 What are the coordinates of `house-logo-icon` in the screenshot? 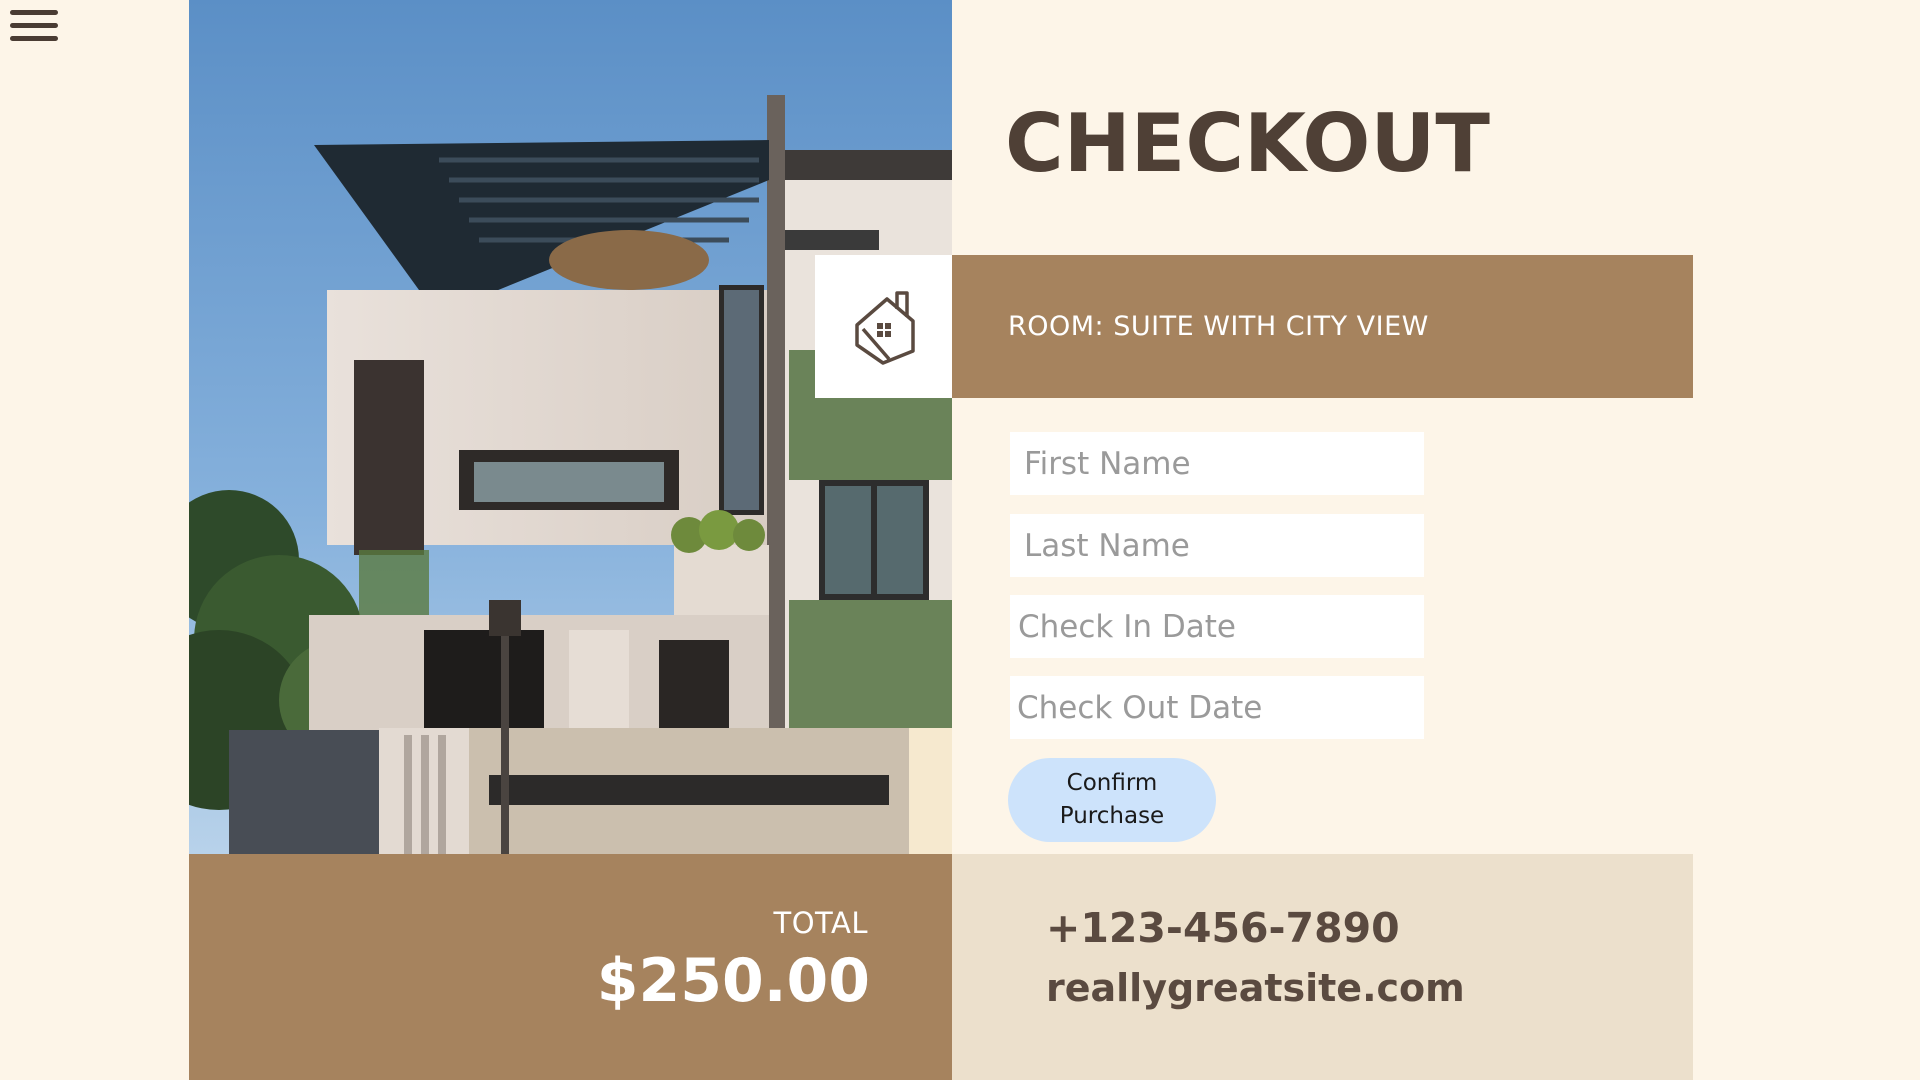 It's located at (885, 328).